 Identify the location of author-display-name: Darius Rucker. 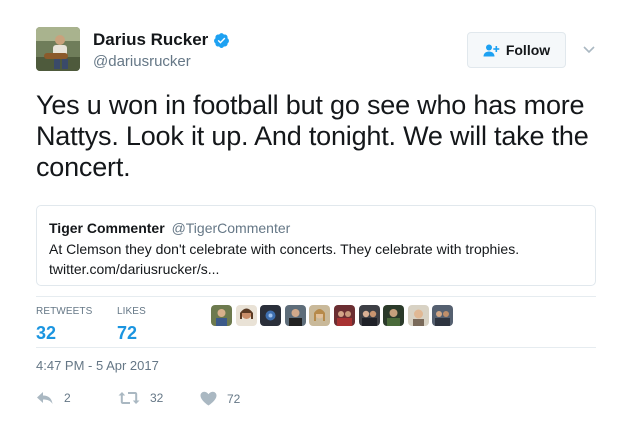
(150, 40).